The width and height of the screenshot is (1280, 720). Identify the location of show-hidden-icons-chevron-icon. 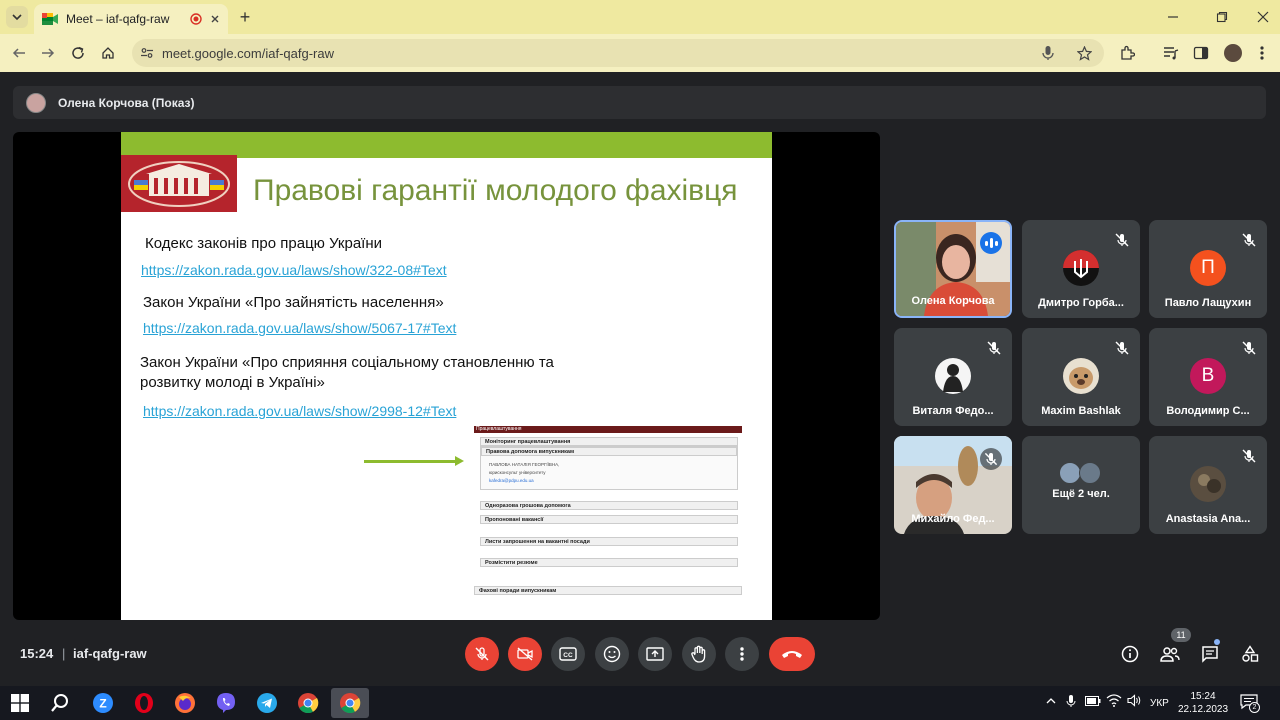
(1051, 701).